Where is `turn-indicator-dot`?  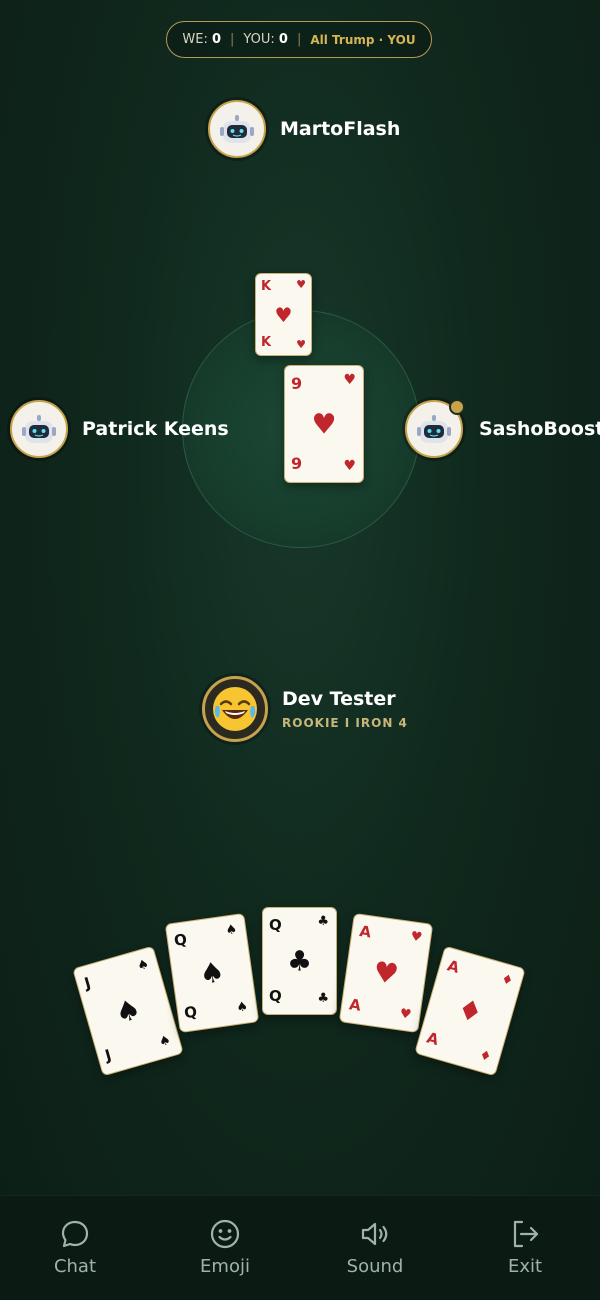 turn-indicator-dot is located at coordinates (457, 407).